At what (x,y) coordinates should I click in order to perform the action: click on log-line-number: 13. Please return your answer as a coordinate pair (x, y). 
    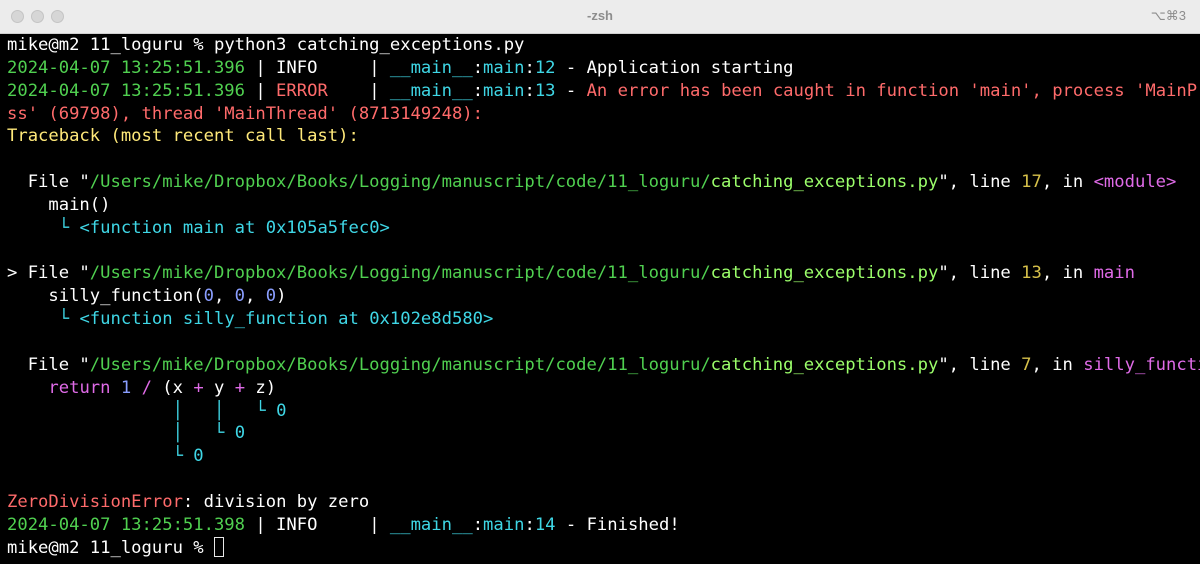
    Looking at the image, I should click on (545, 90).